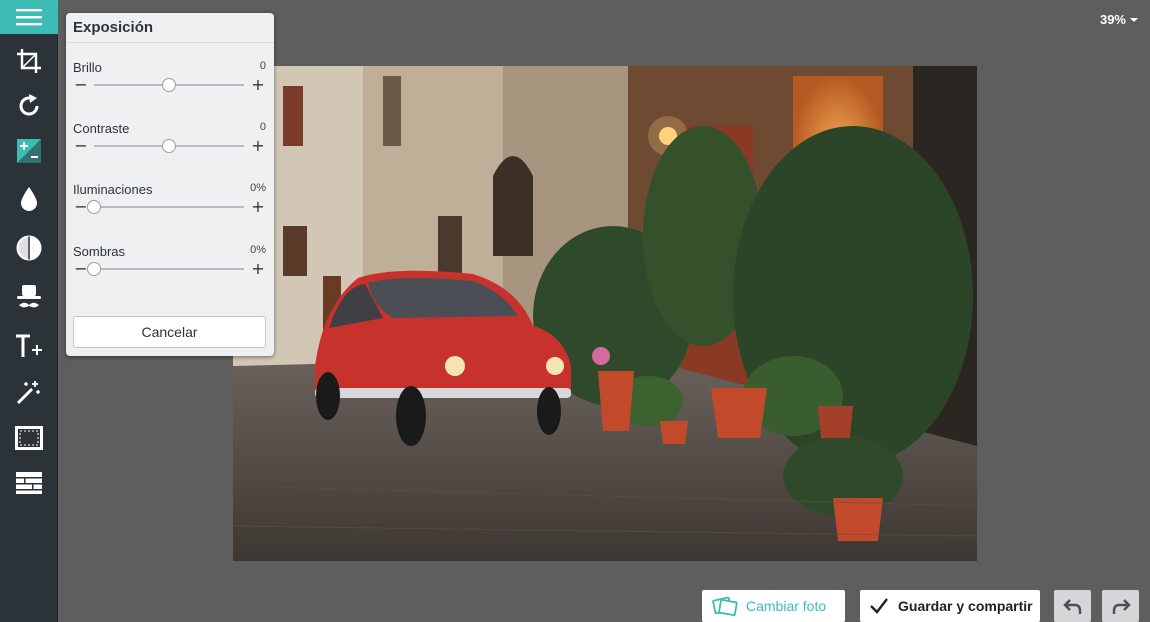  I want to click on exposure-icon, so click(29, 151).